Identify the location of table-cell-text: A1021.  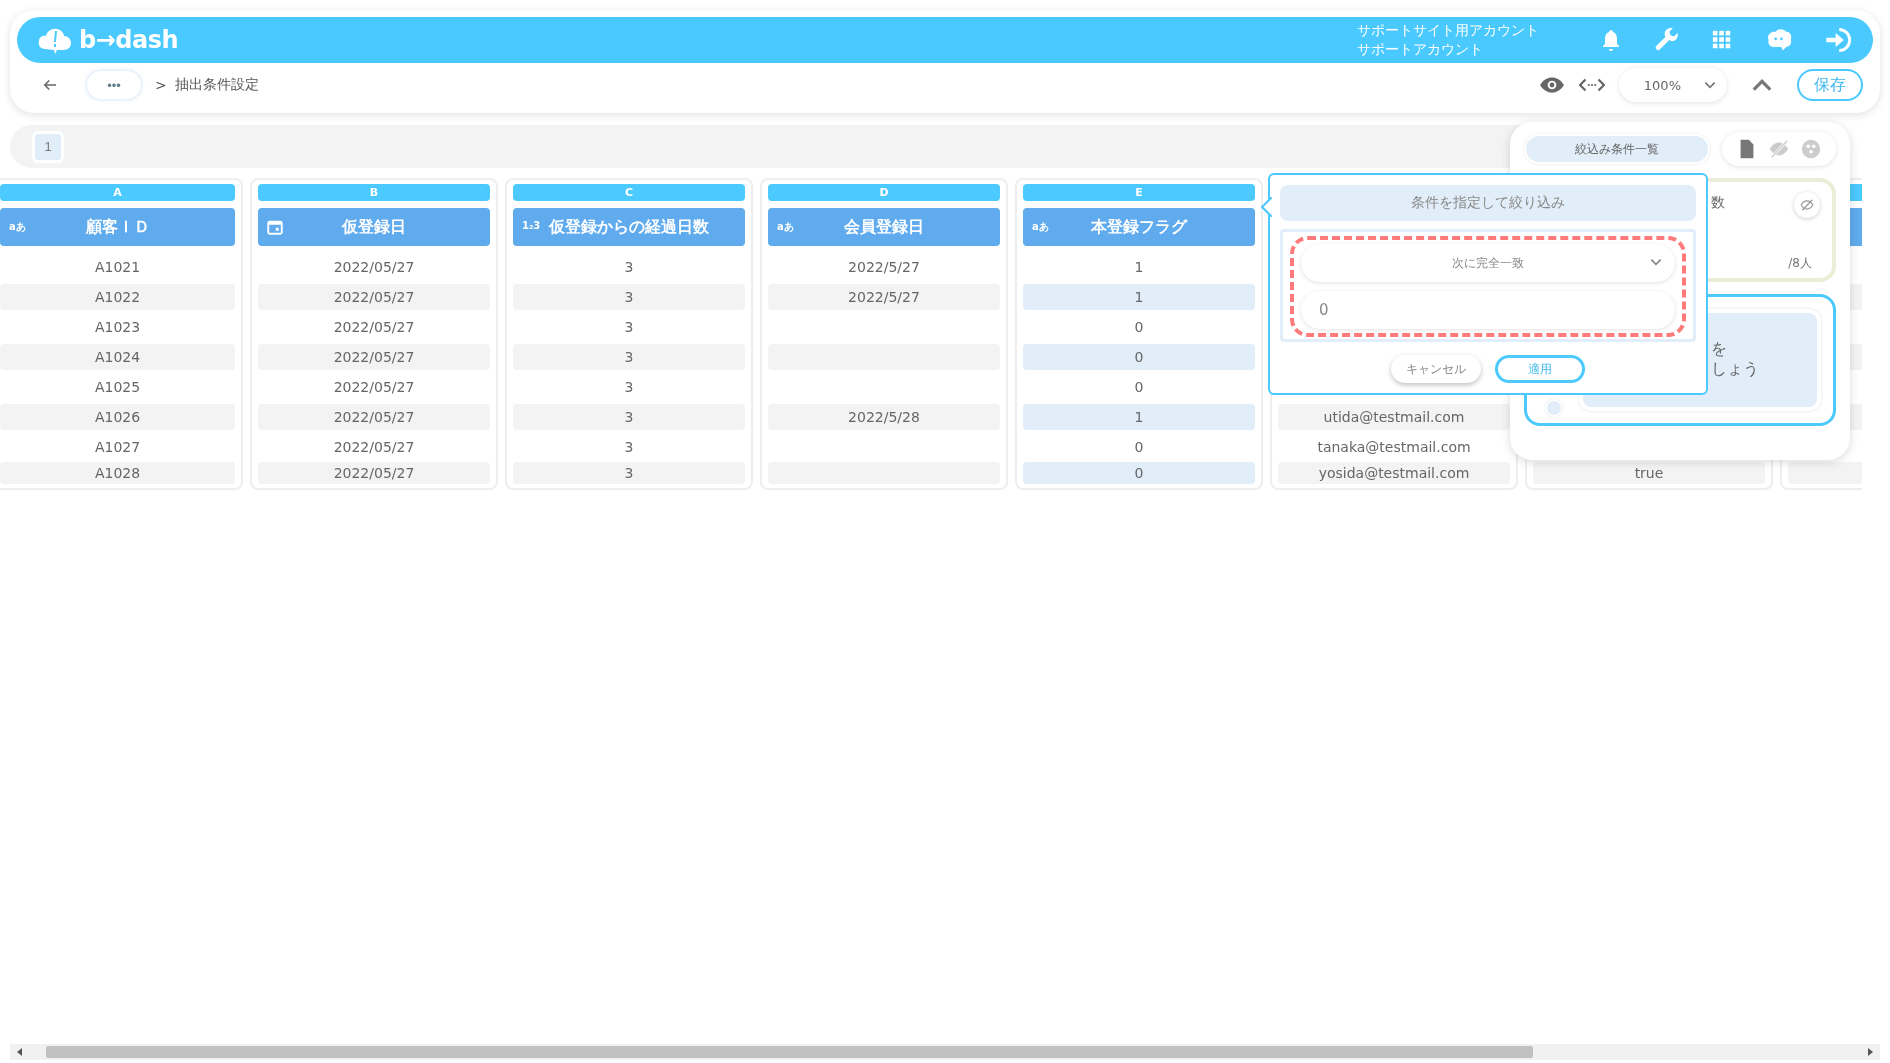
(117, 267).